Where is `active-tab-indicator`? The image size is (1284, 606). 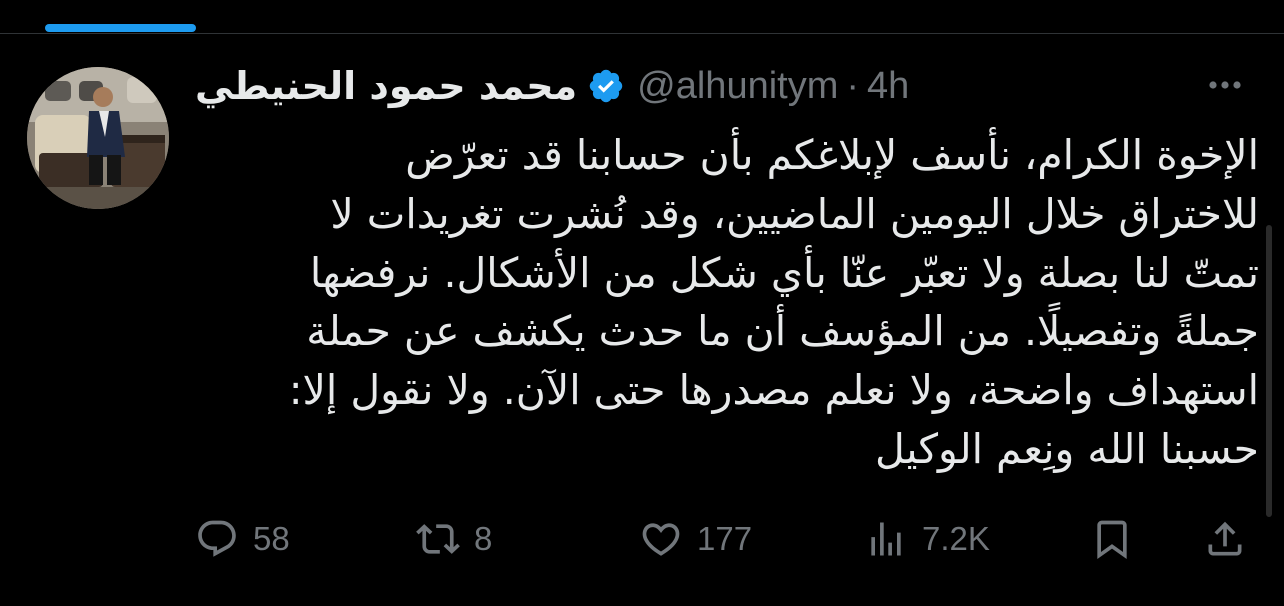 active-tab-indicator is located at coordinates (120, 28).